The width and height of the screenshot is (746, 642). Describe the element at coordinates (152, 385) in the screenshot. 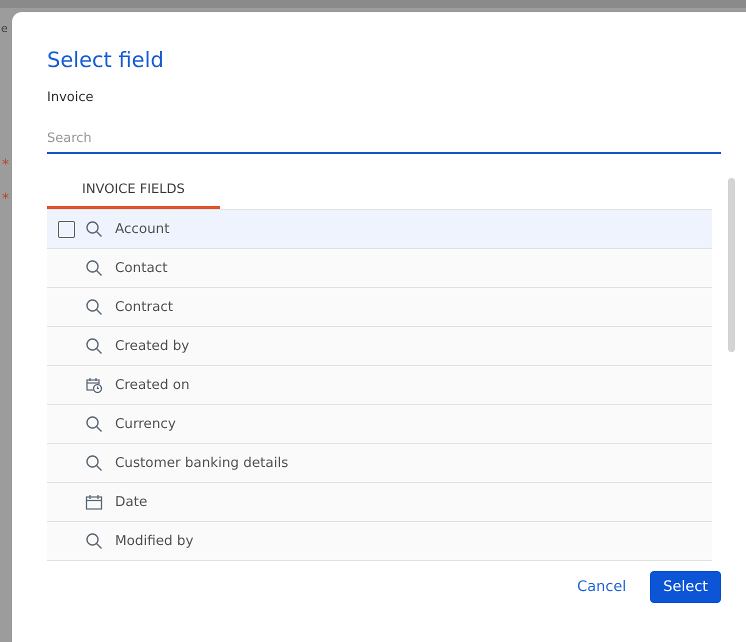

I see `field-label: Created on` at that location.